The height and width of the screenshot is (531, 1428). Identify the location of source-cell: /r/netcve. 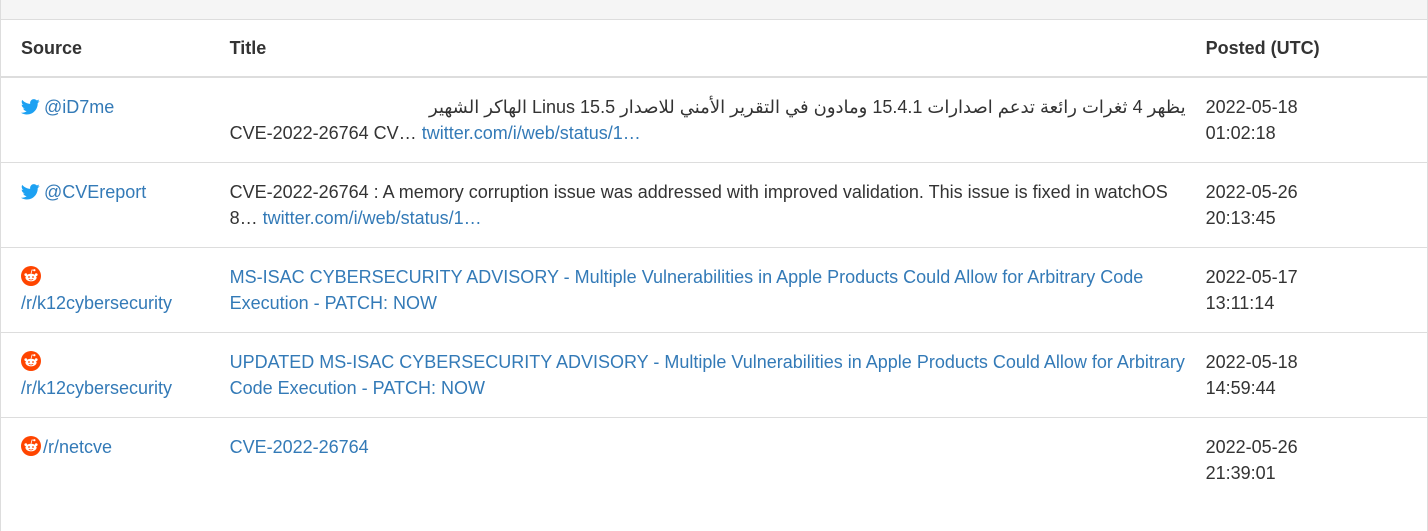
(110, 459).